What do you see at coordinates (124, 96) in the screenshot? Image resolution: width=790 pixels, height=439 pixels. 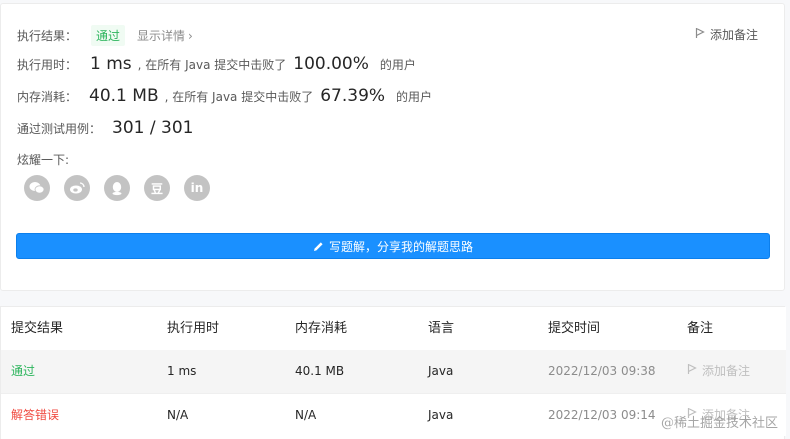 I see `memory-value: 40.1 MB` at bounding box center [124, 96].